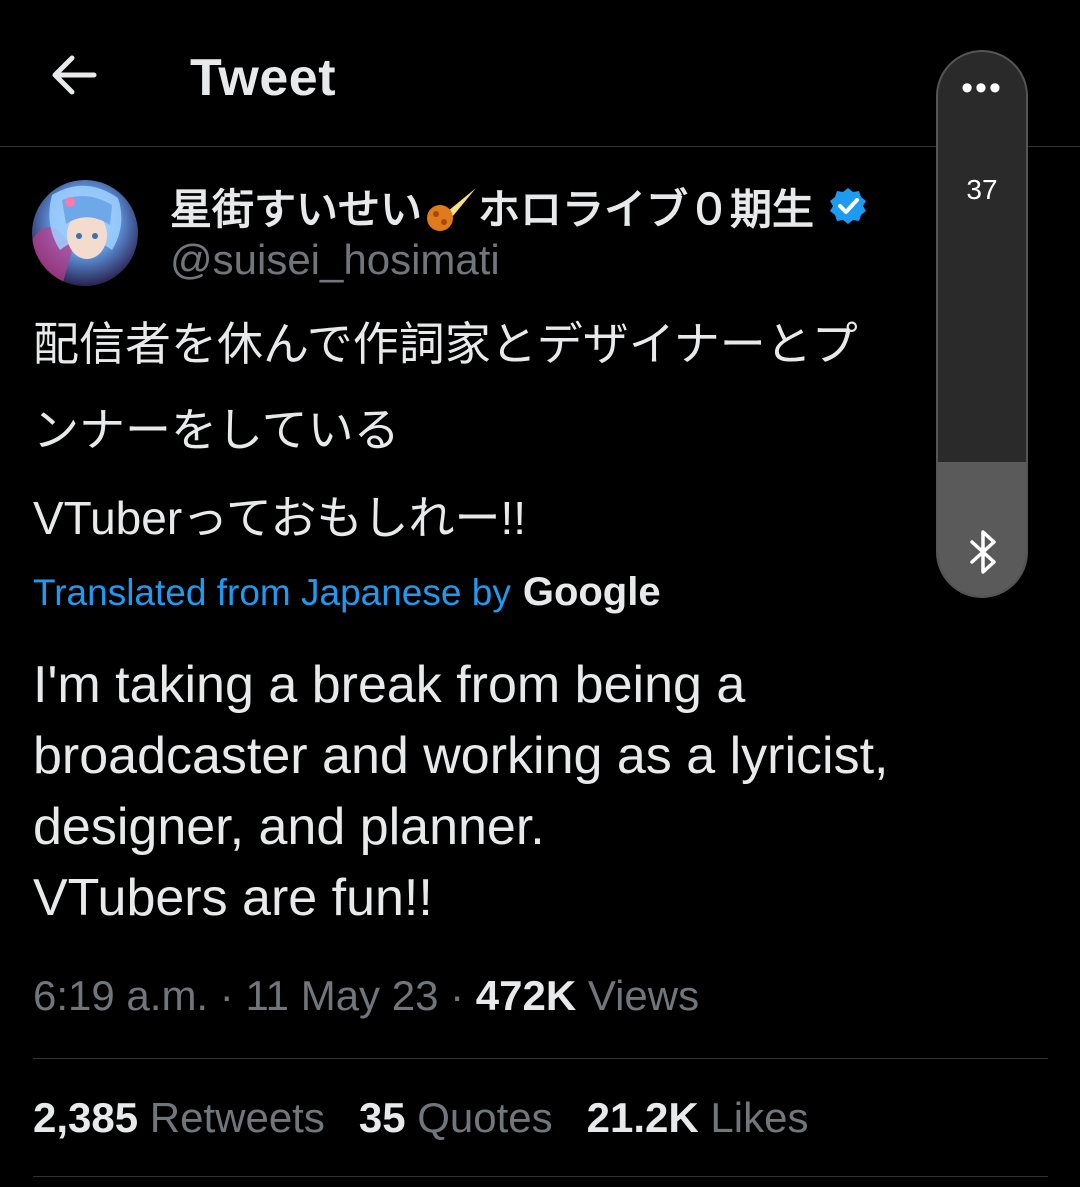  What do you see at coordinates (382, 1117) in the screenshot?
I see `quotes-count: 35` at bounding box center [382, 1117].